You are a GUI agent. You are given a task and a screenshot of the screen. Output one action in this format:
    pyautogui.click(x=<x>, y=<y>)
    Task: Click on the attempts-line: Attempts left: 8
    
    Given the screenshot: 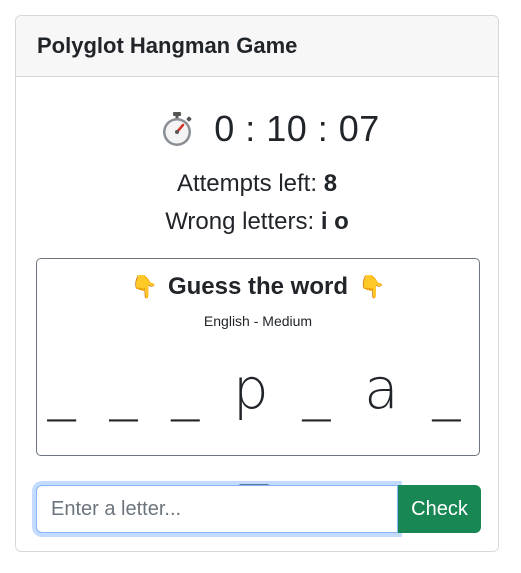 What is the action you would take?
    pyautogui.click(x=257, y=184)
    